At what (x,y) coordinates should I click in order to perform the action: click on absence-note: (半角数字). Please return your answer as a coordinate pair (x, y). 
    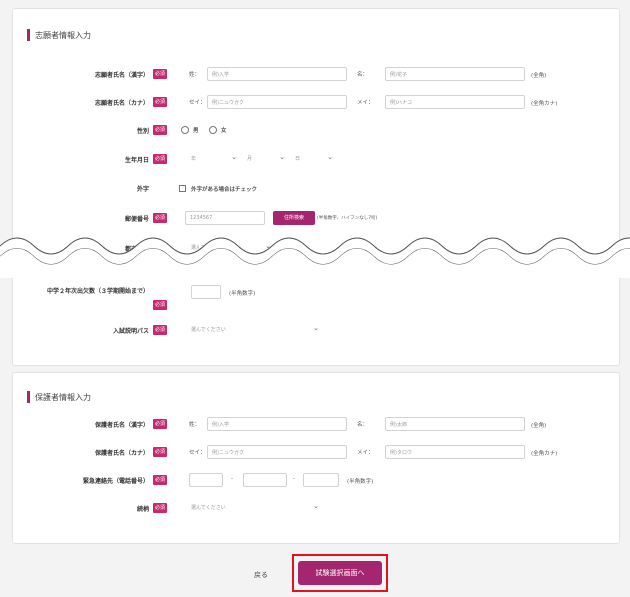
    Looking at the image, I should click on (242, 294).